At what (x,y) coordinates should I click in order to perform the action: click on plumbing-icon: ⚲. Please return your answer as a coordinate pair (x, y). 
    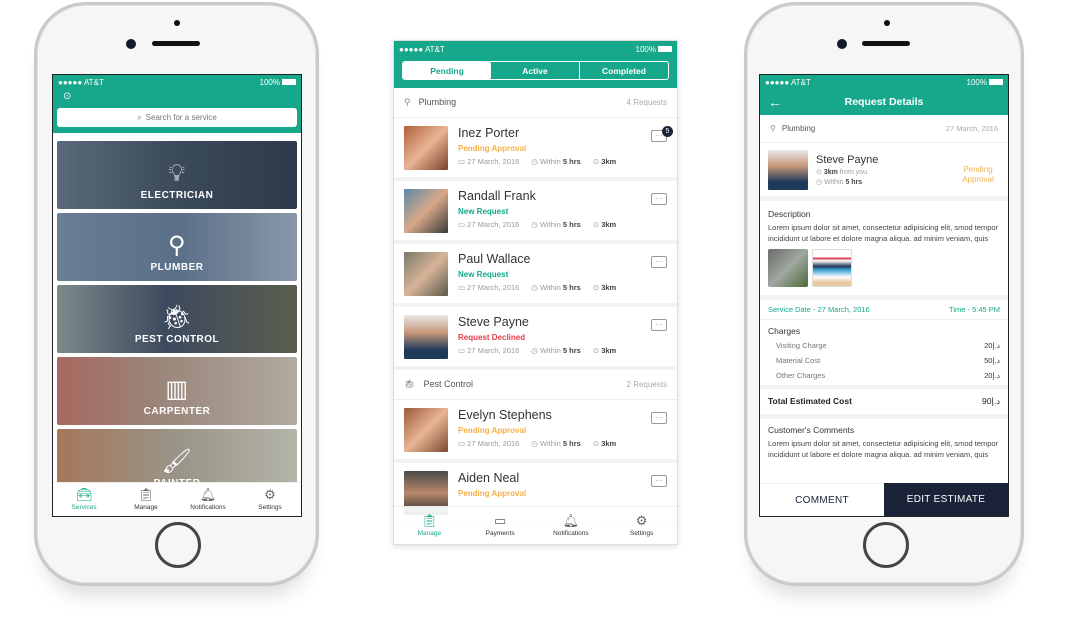
    Looking at the image, I should click on (407, 102).